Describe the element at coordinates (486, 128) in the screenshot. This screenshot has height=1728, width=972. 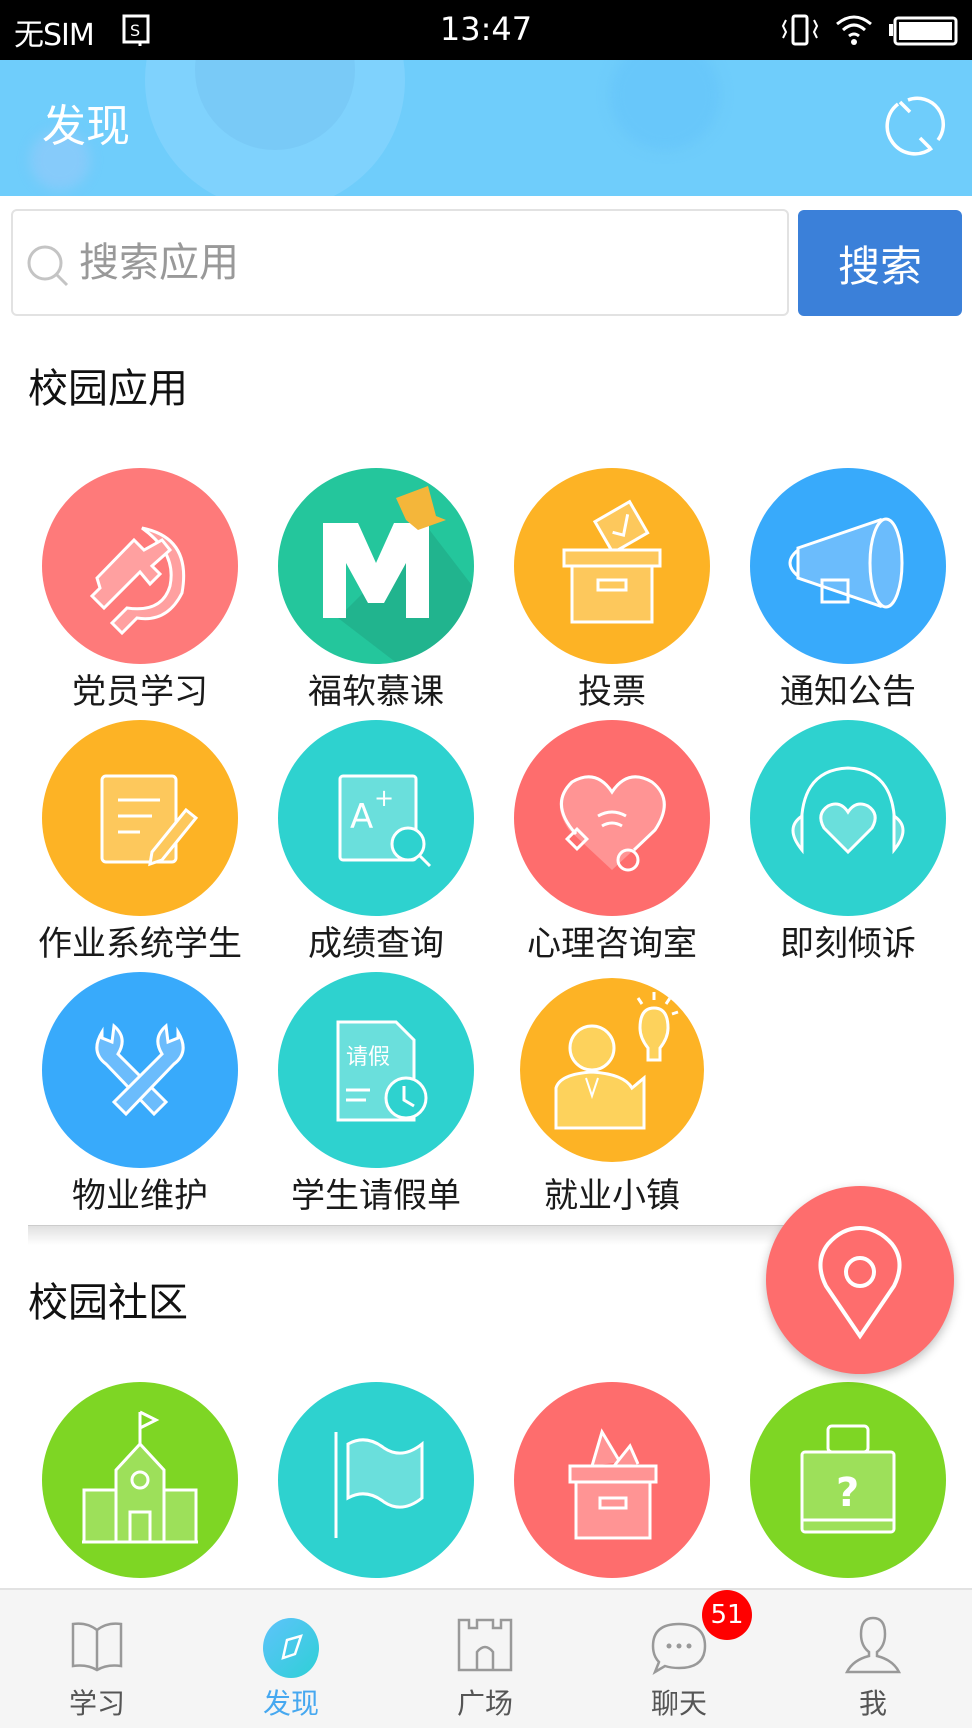
I see `header: 发现` at that location.